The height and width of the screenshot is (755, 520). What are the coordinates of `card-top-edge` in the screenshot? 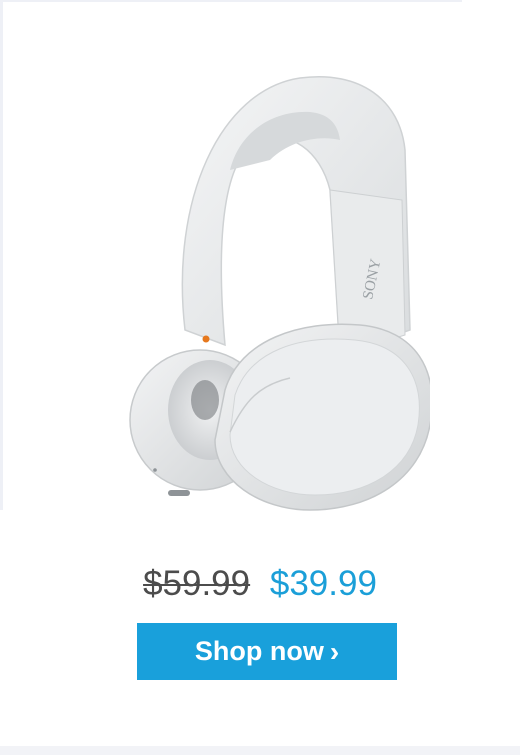 It's located at (231, 1).